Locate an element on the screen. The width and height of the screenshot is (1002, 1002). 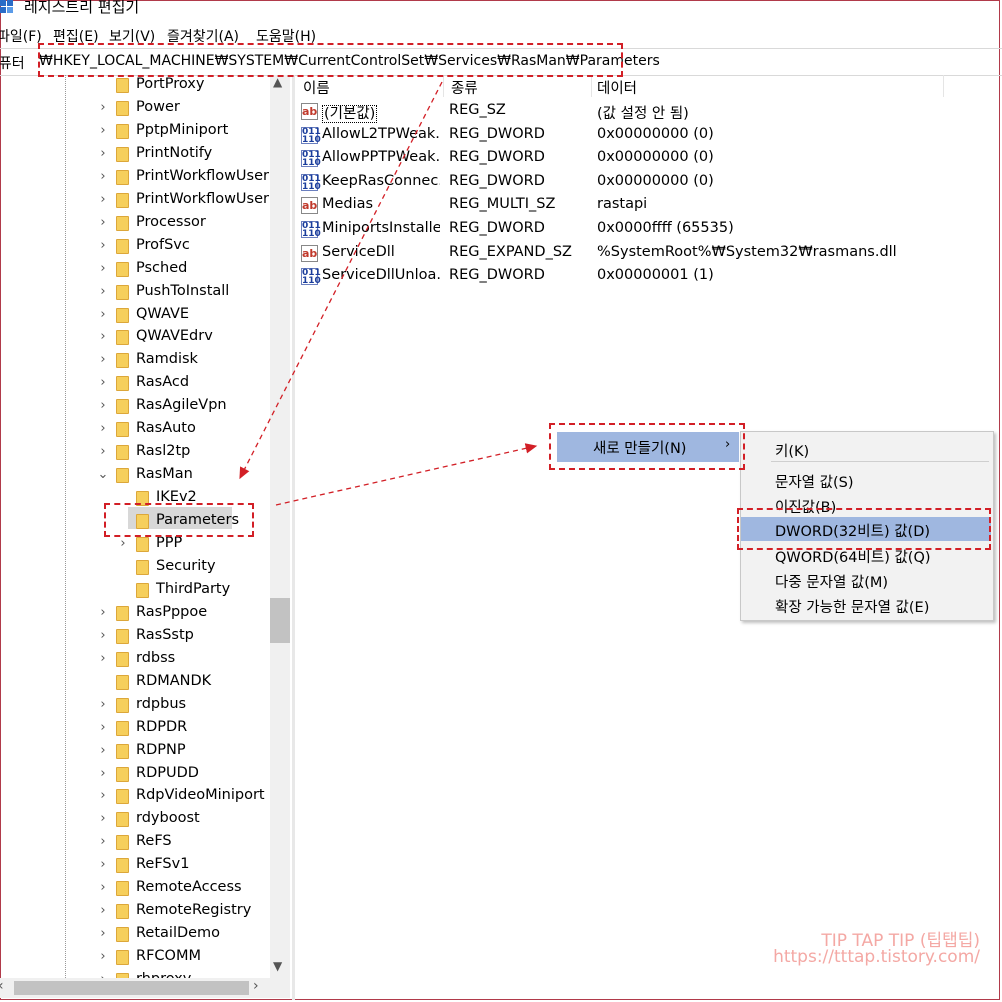
arrow-address-to-tree is located at coordinates (341, 280).